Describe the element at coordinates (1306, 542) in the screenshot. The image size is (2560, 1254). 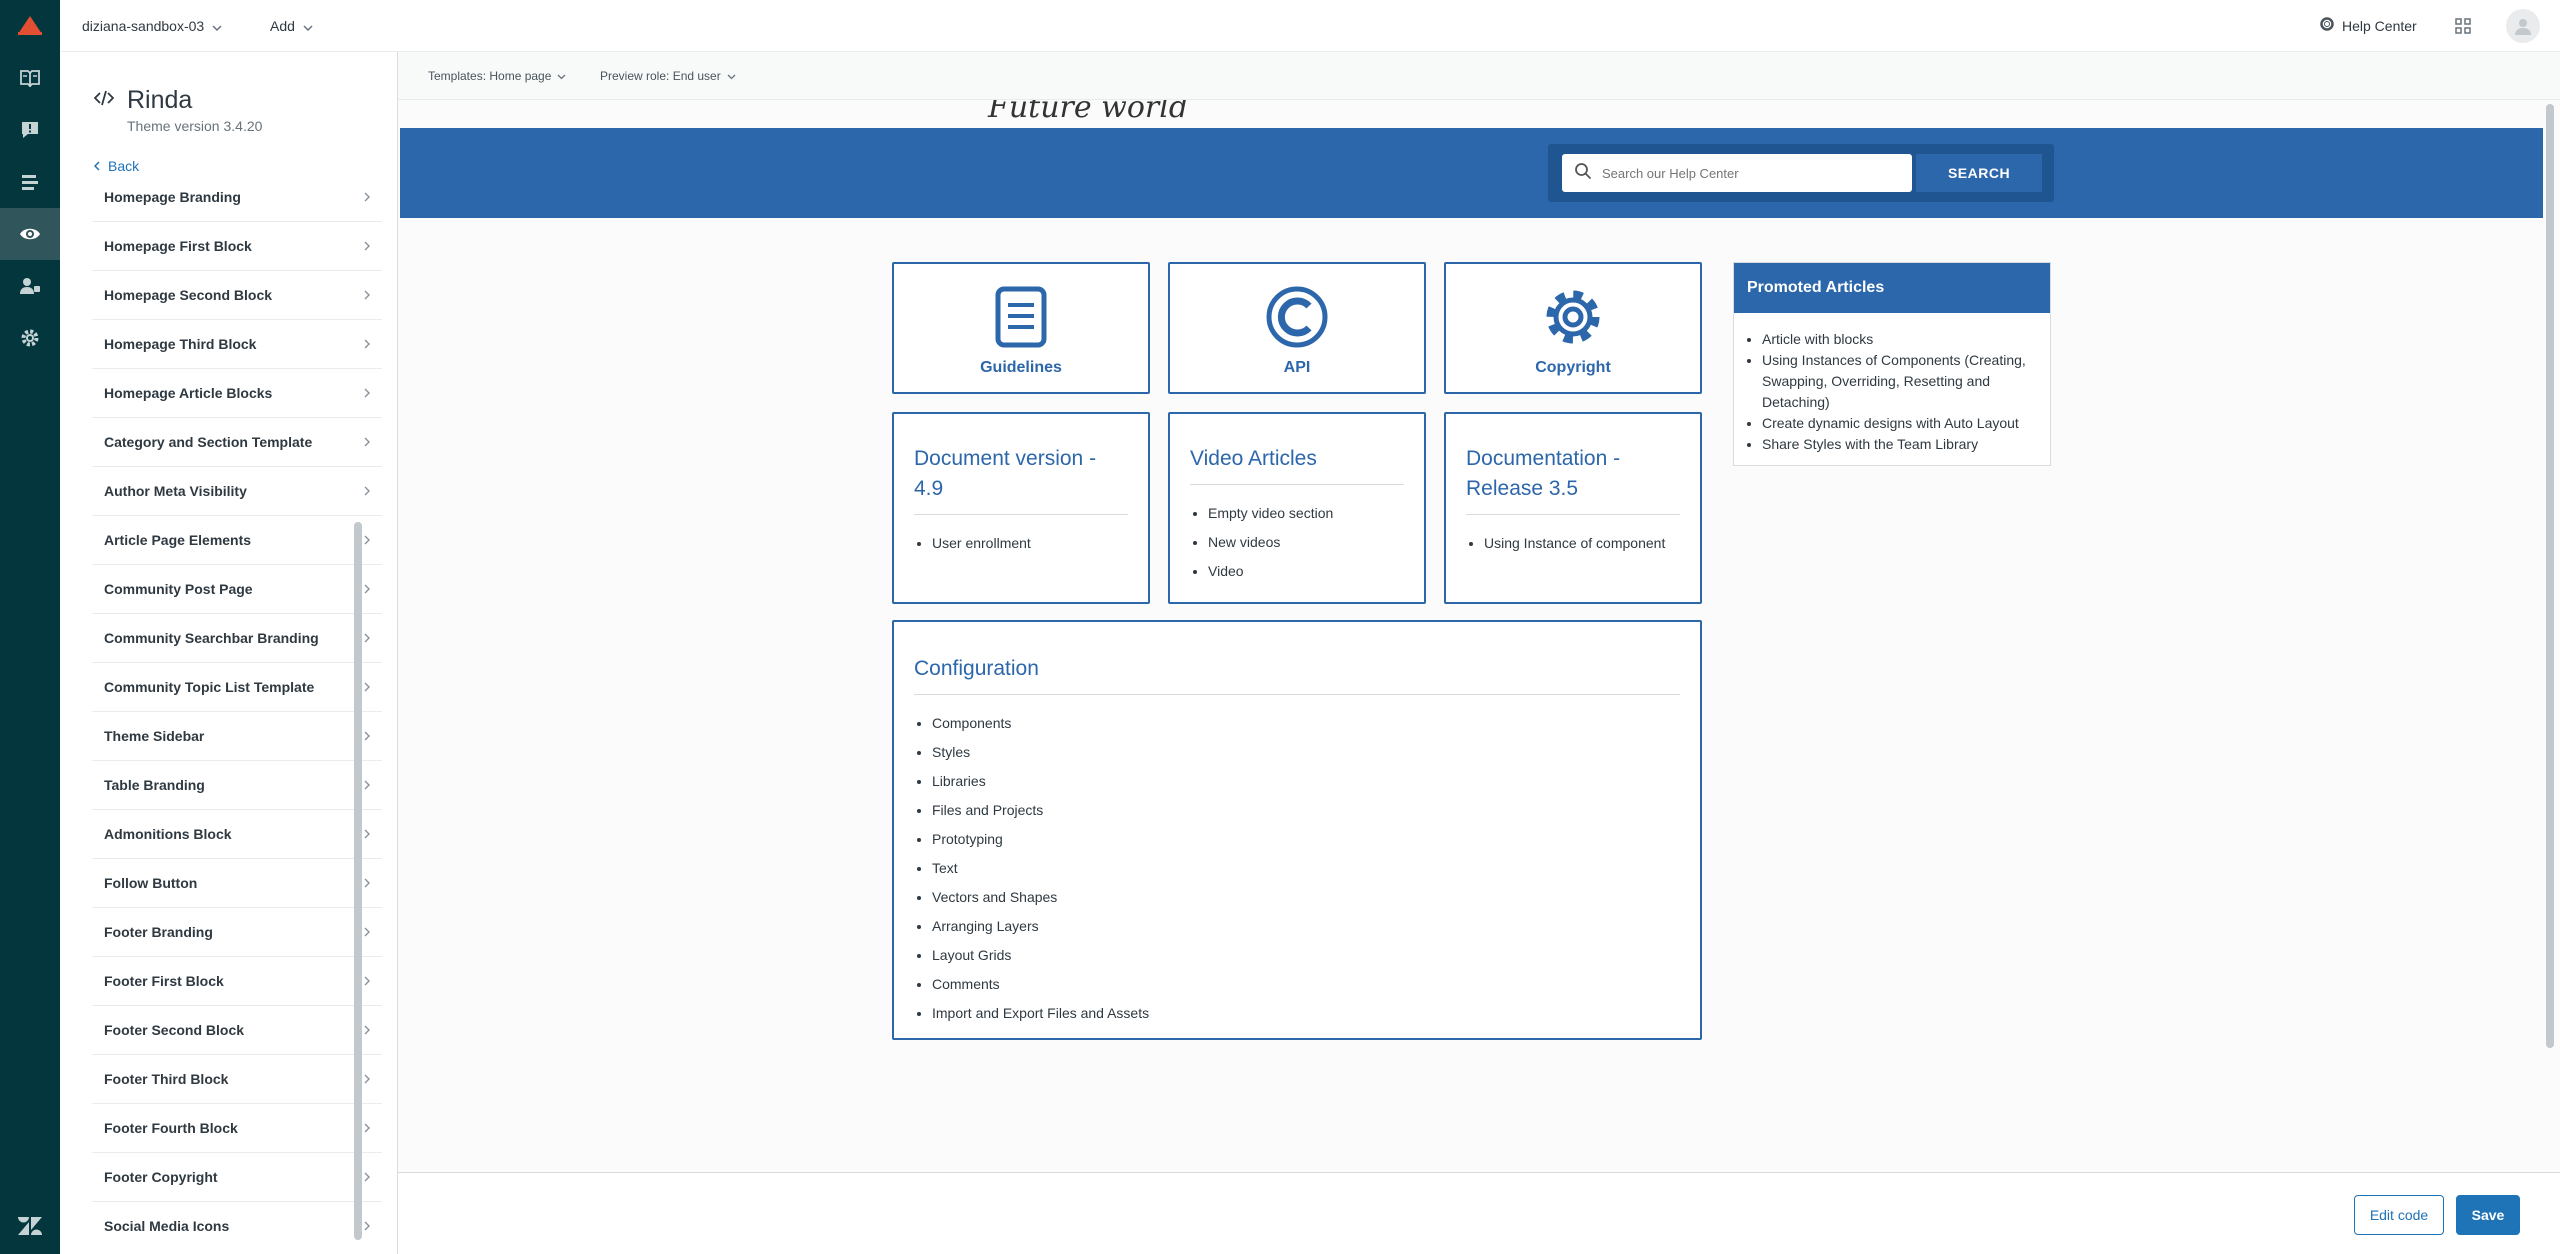
I see `article-link: New videos` at that location.